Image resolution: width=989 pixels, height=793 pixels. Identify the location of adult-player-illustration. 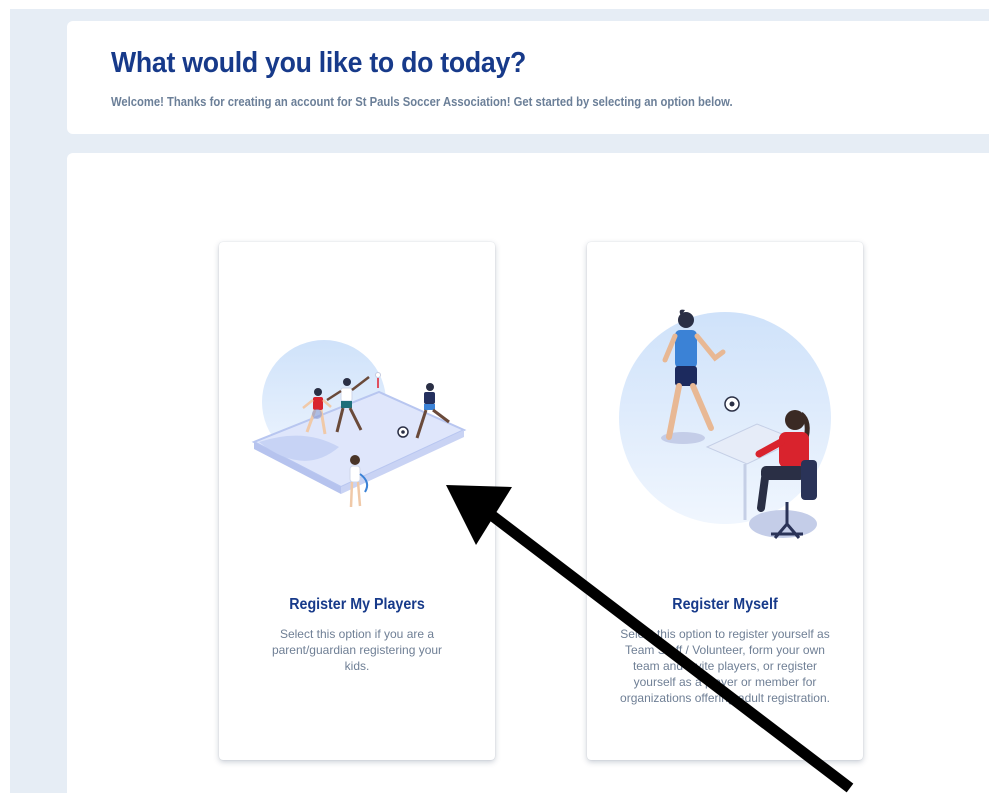
(725, 424).